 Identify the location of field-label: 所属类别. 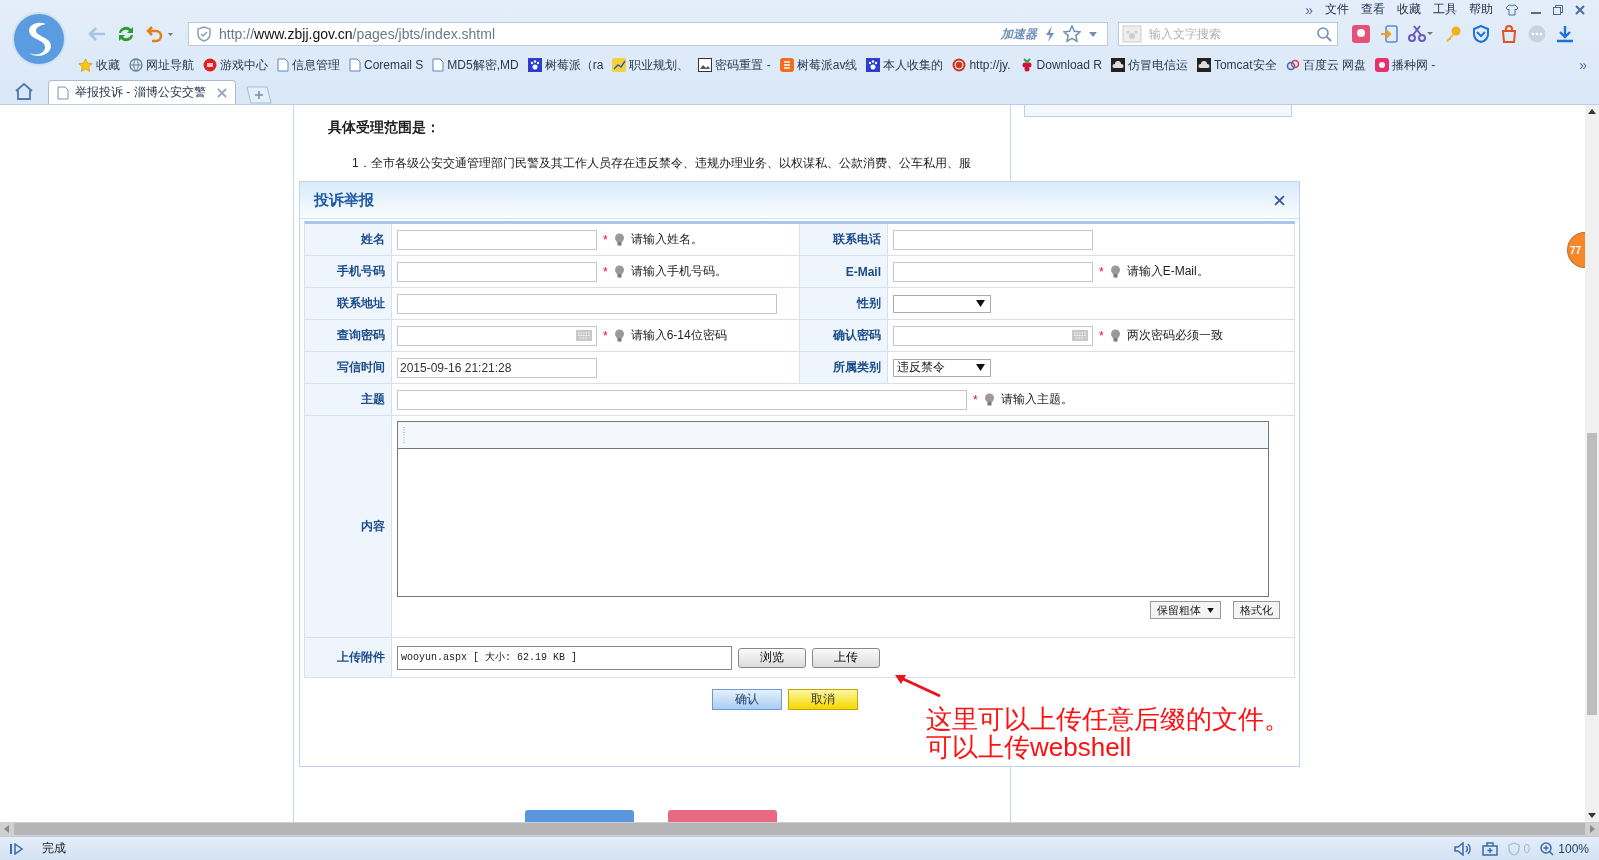
(844, 368).